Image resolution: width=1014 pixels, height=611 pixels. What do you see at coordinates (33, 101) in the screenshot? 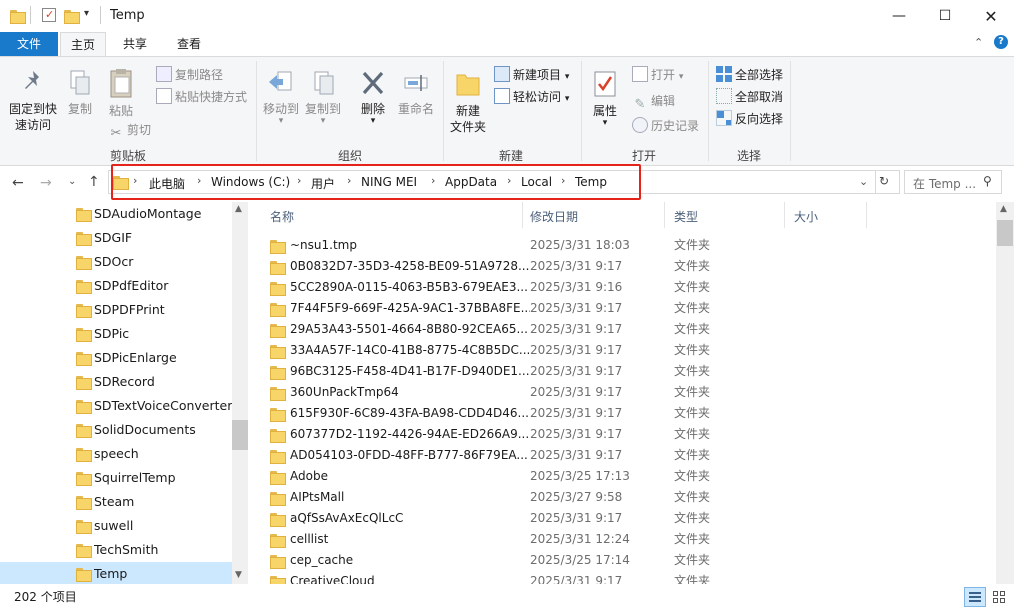
I see `pin-to-quick-access-button: 固定到快 速访问` at bounding box center [33, 101].